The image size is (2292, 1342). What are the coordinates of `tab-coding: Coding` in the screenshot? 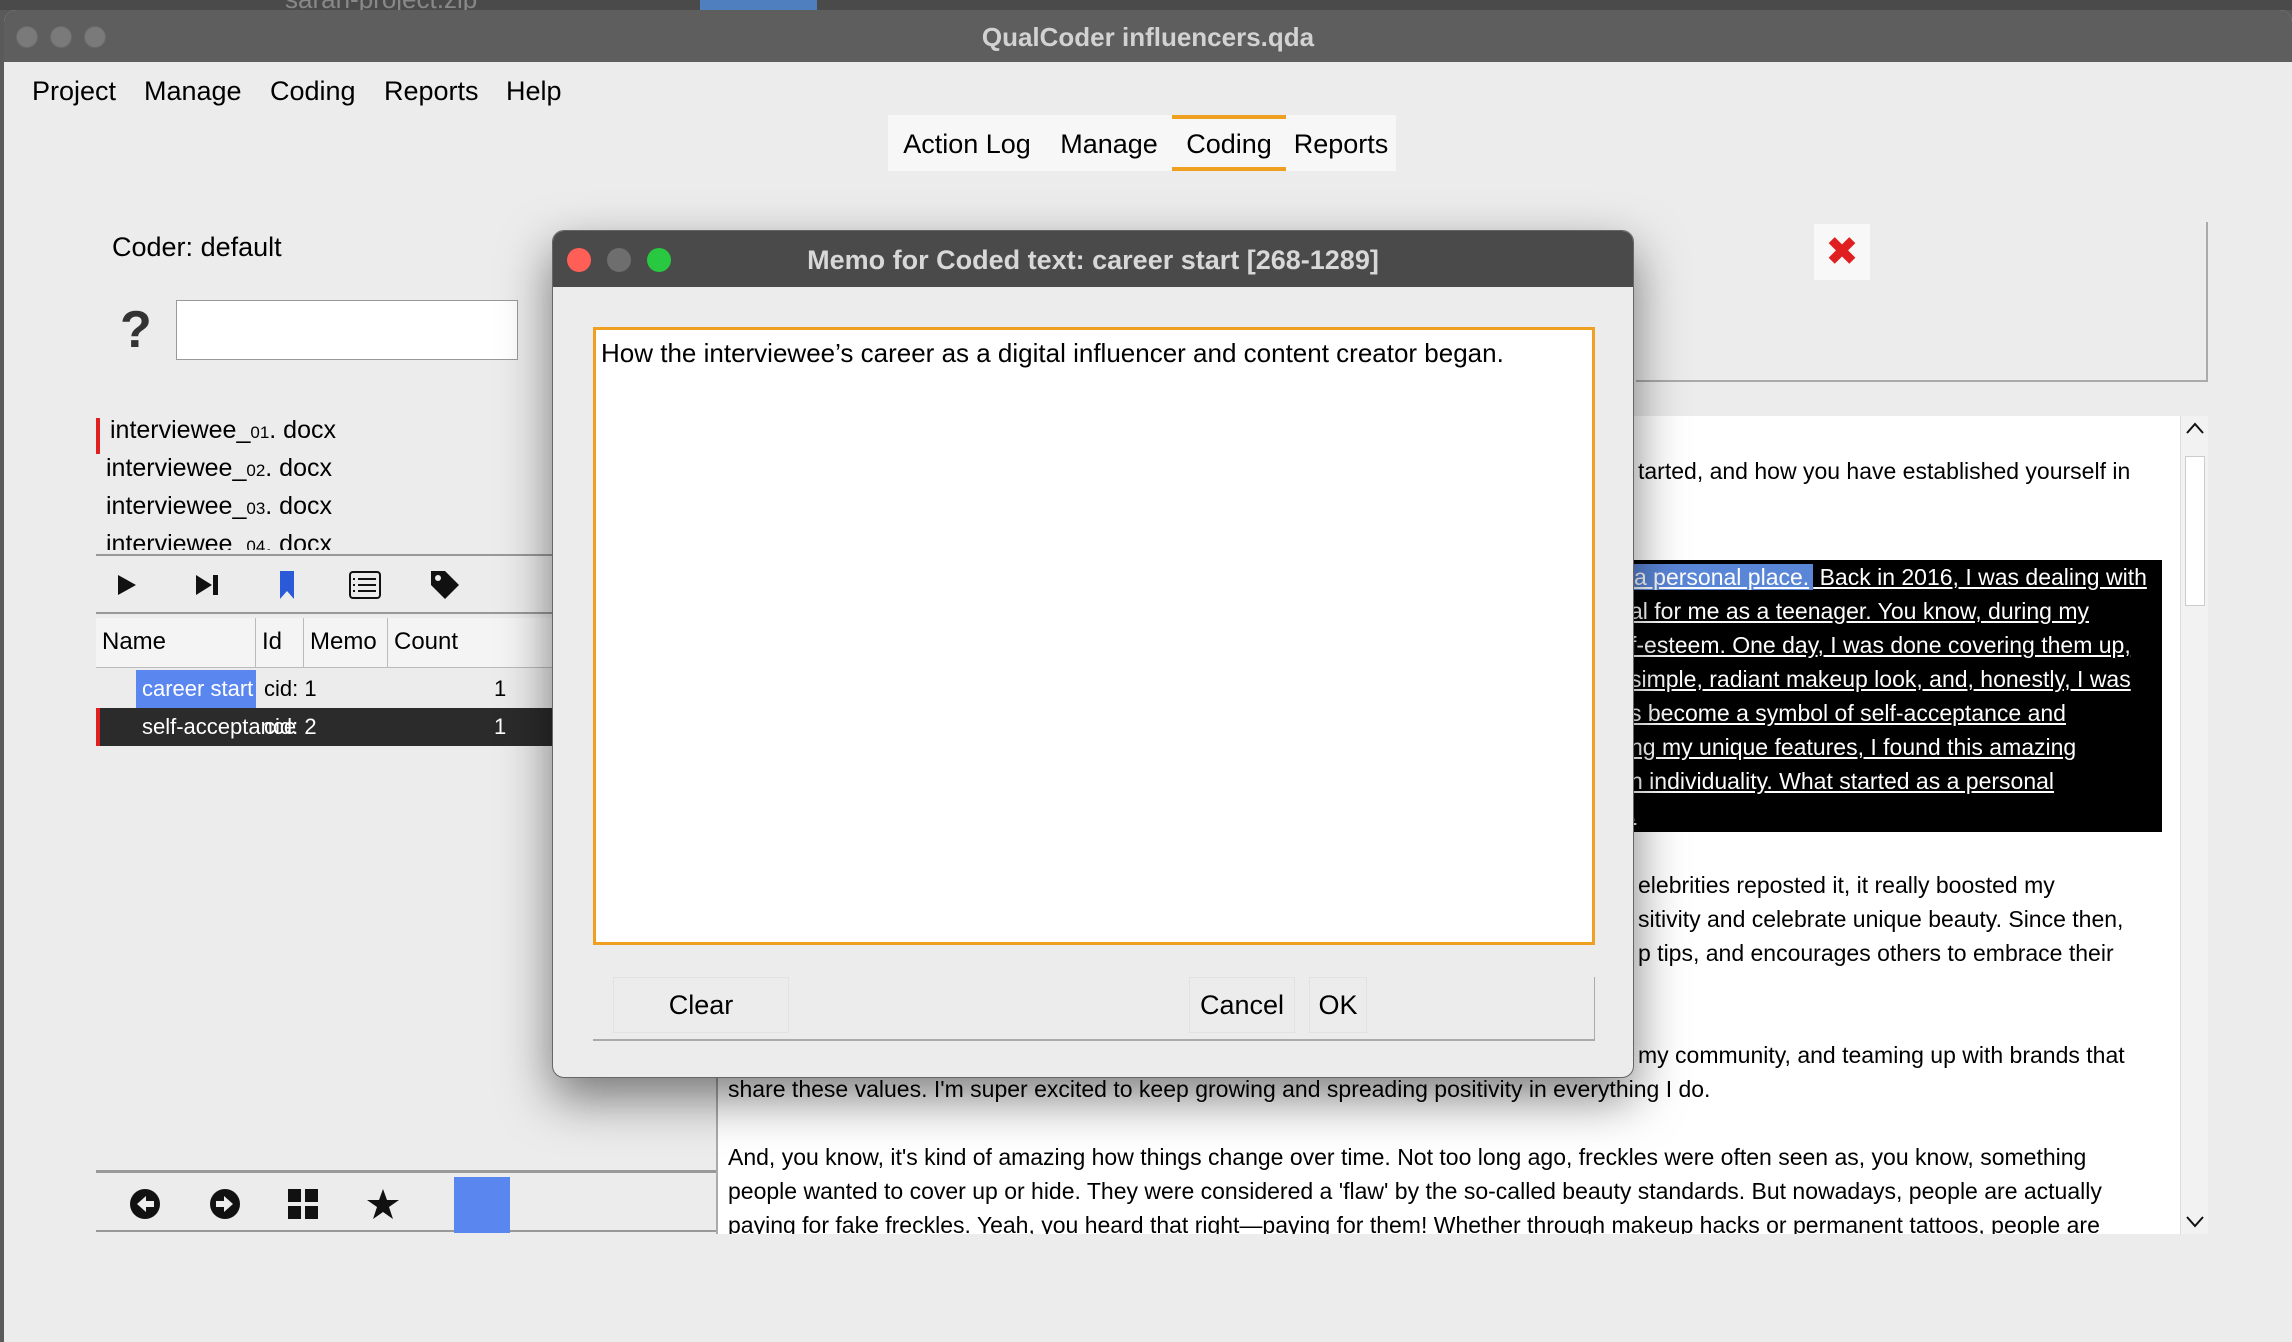 It's located at (1229, 143).